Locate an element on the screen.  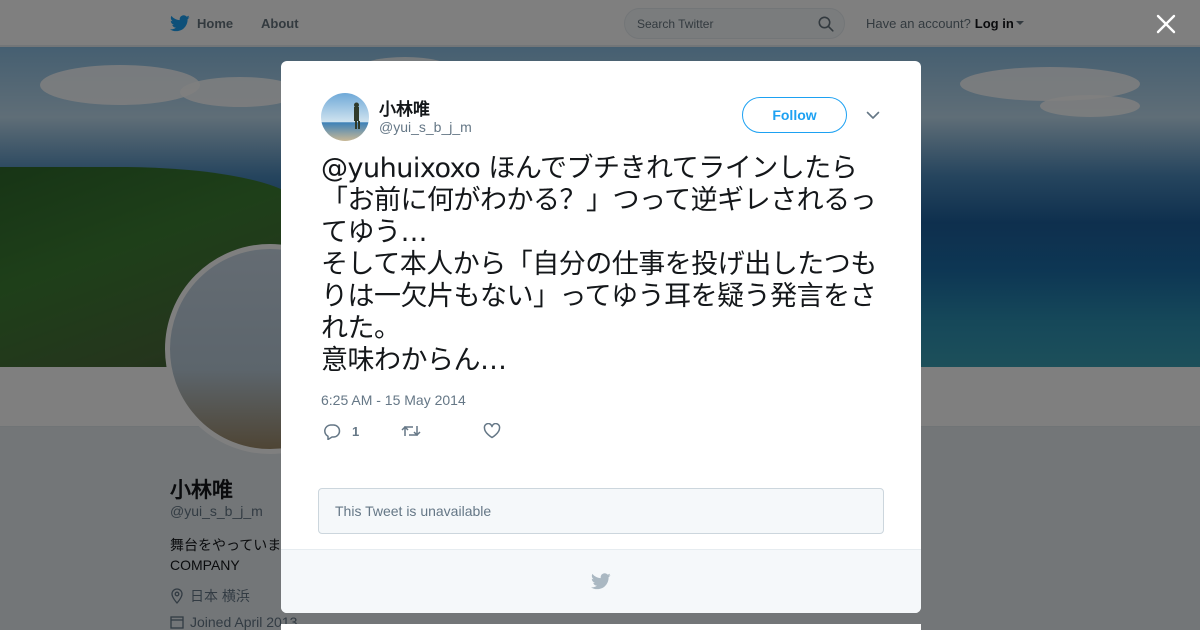
author-name: 小林唯 is located at coordinates (404, 107).